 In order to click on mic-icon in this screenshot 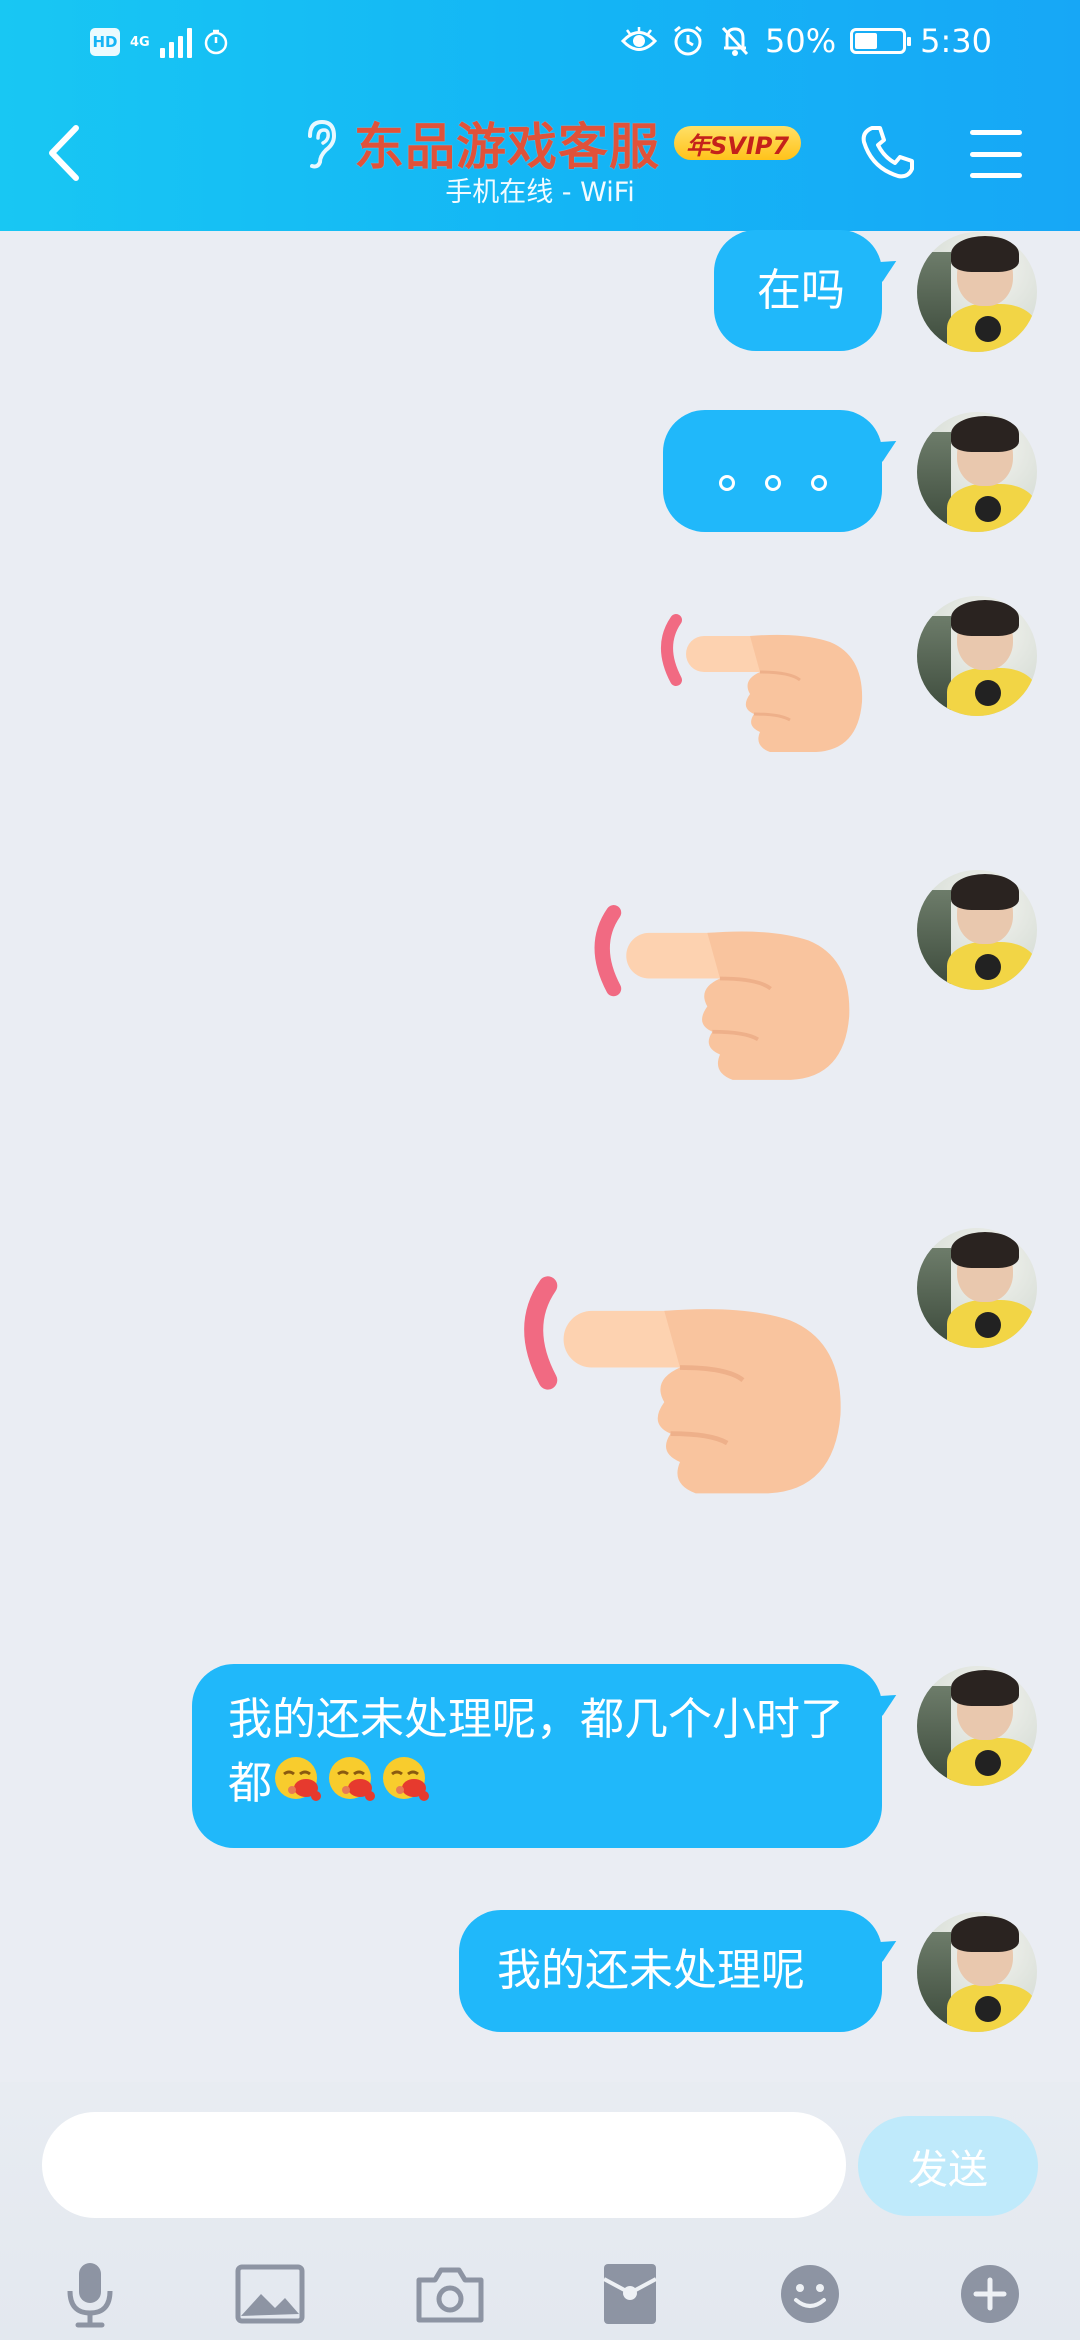, I will do `click(90, 2295)`.